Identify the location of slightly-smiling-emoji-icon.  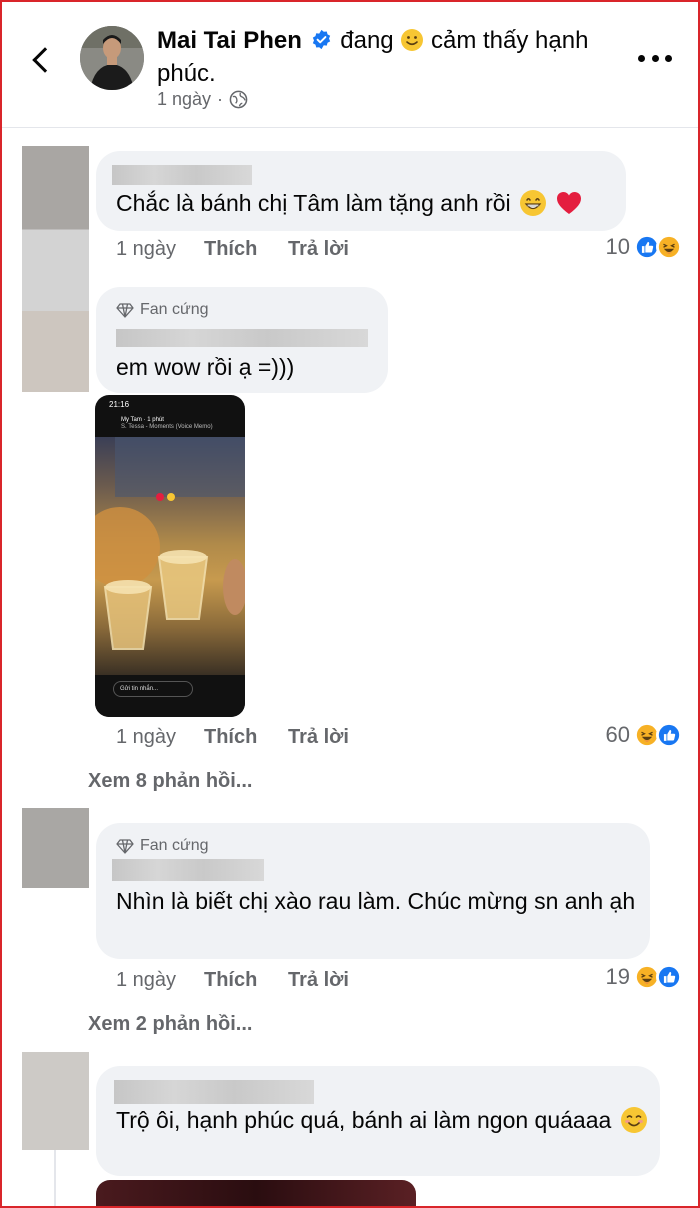
(412, 40).